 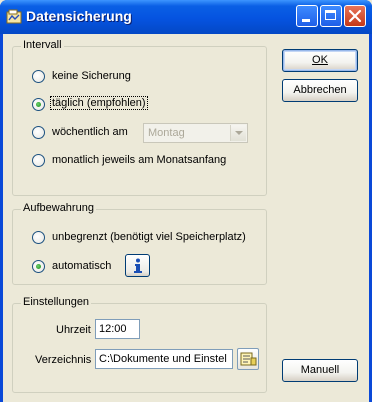 I want to click on group-title-intervall: Intervall, so click(x=42, y=45).